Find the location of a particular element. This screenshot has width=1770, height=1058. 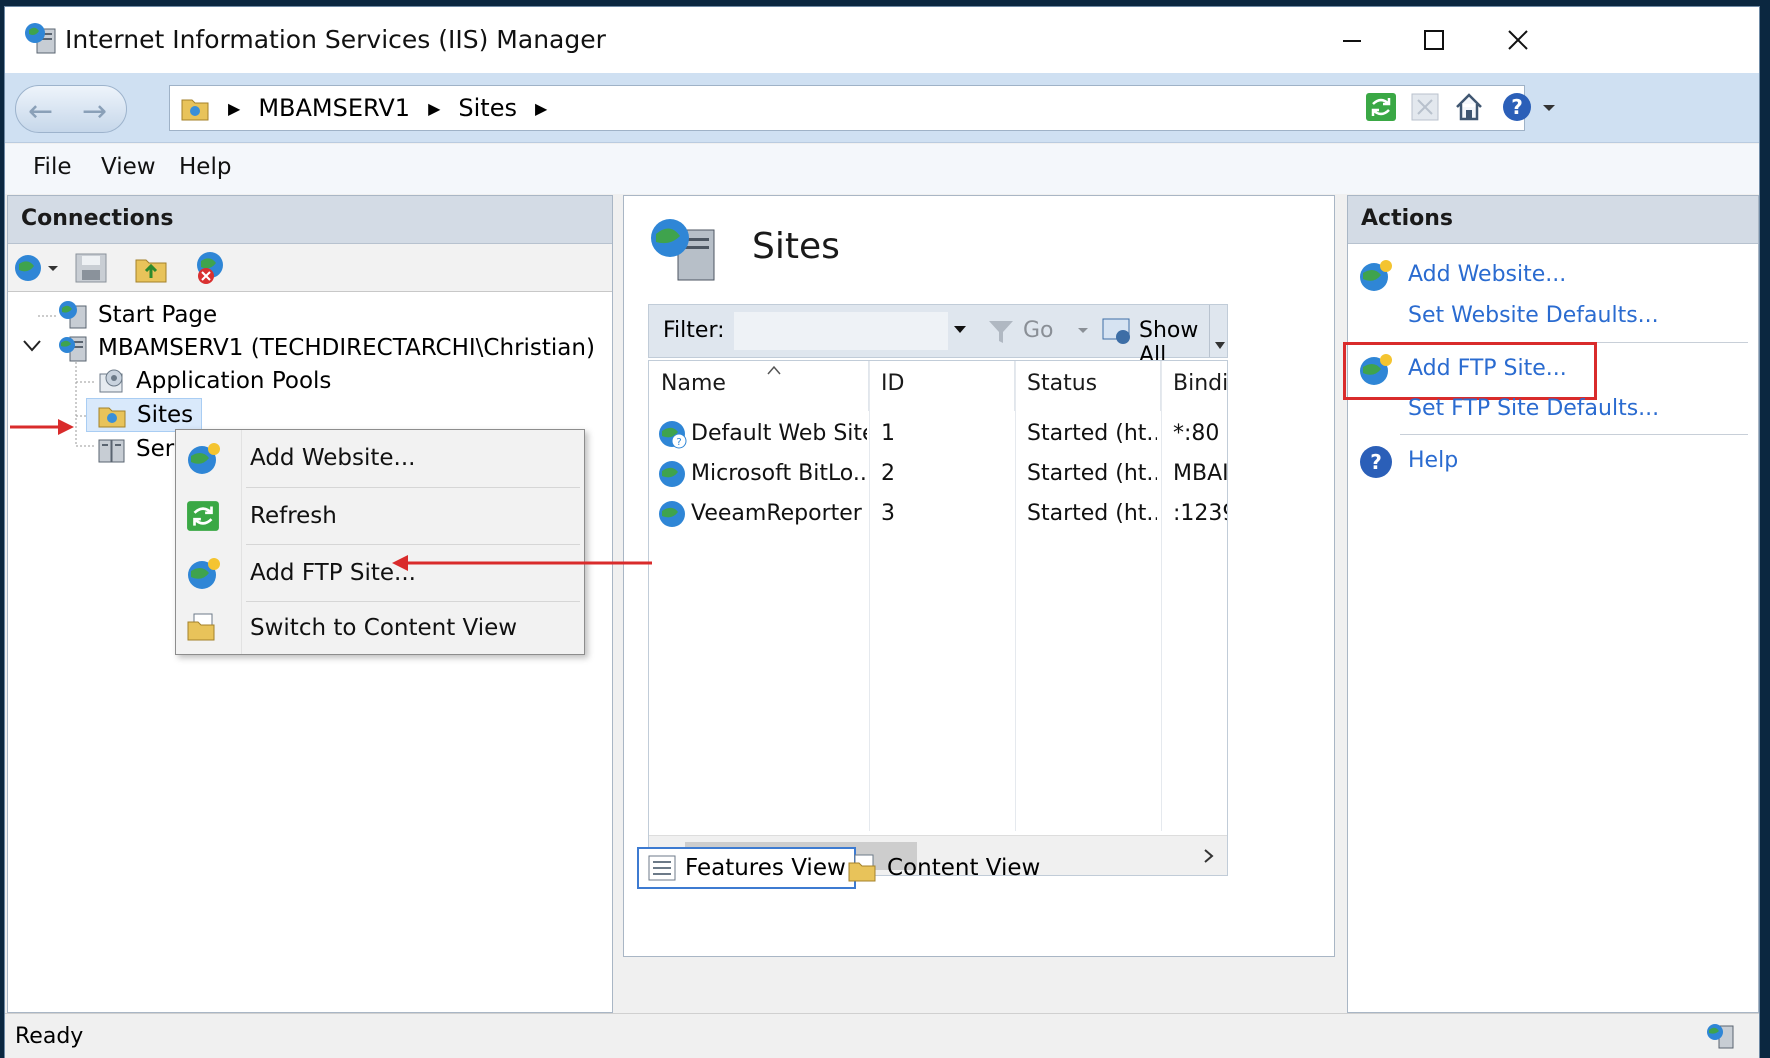

annotation-arrow-to-add-ftp is located at coordinates (522, 563).